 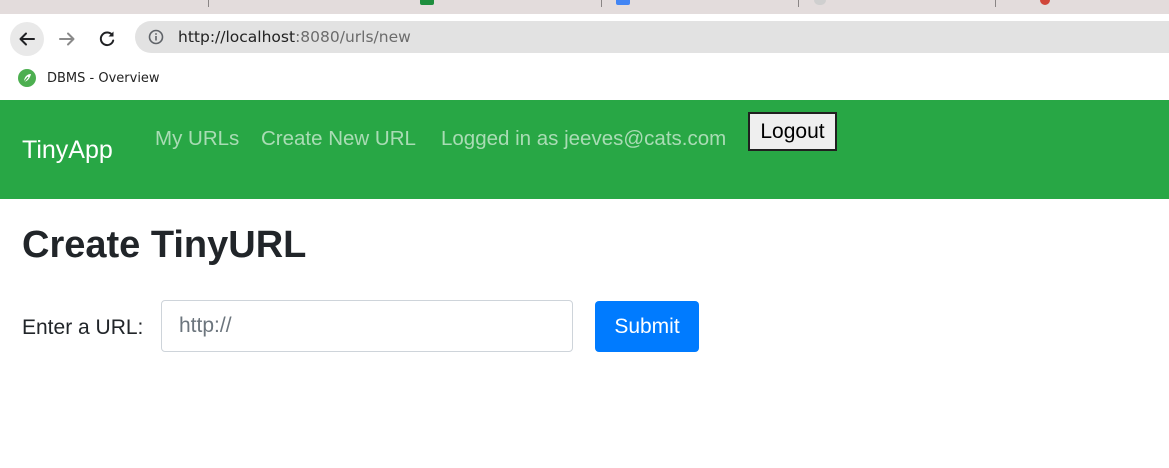 I want to click on url-field-label: Enter a URL:, so click(x=83, y=327).